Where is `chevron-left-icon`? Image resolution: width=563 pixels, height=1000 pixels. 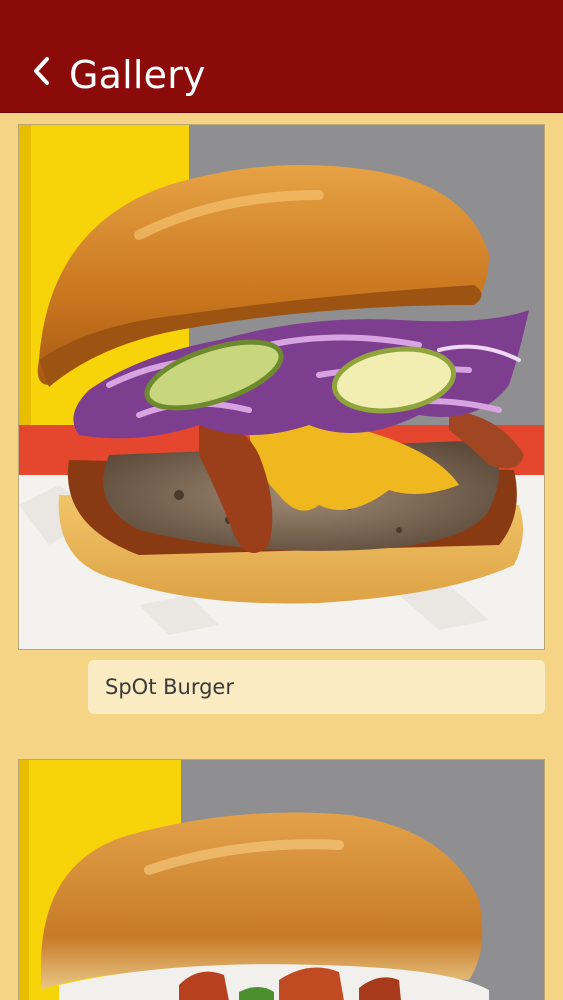
chevron-left-icon is located at coordinates (41, 71).